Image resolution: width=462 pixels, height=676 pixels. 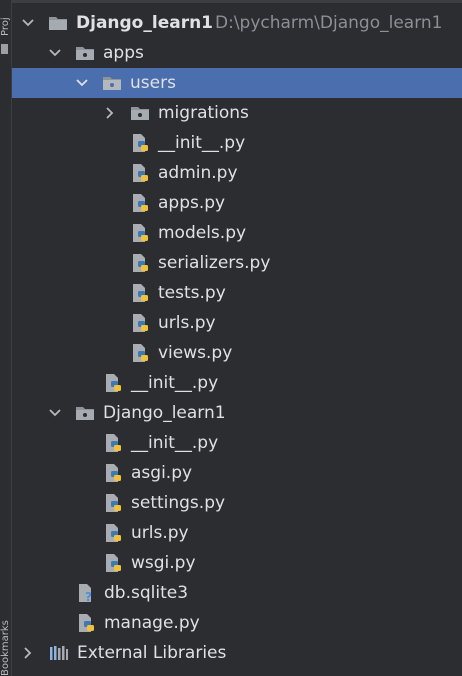 I want to click on tree-row-users-urls: urls.py, so click(x=237, y=323).